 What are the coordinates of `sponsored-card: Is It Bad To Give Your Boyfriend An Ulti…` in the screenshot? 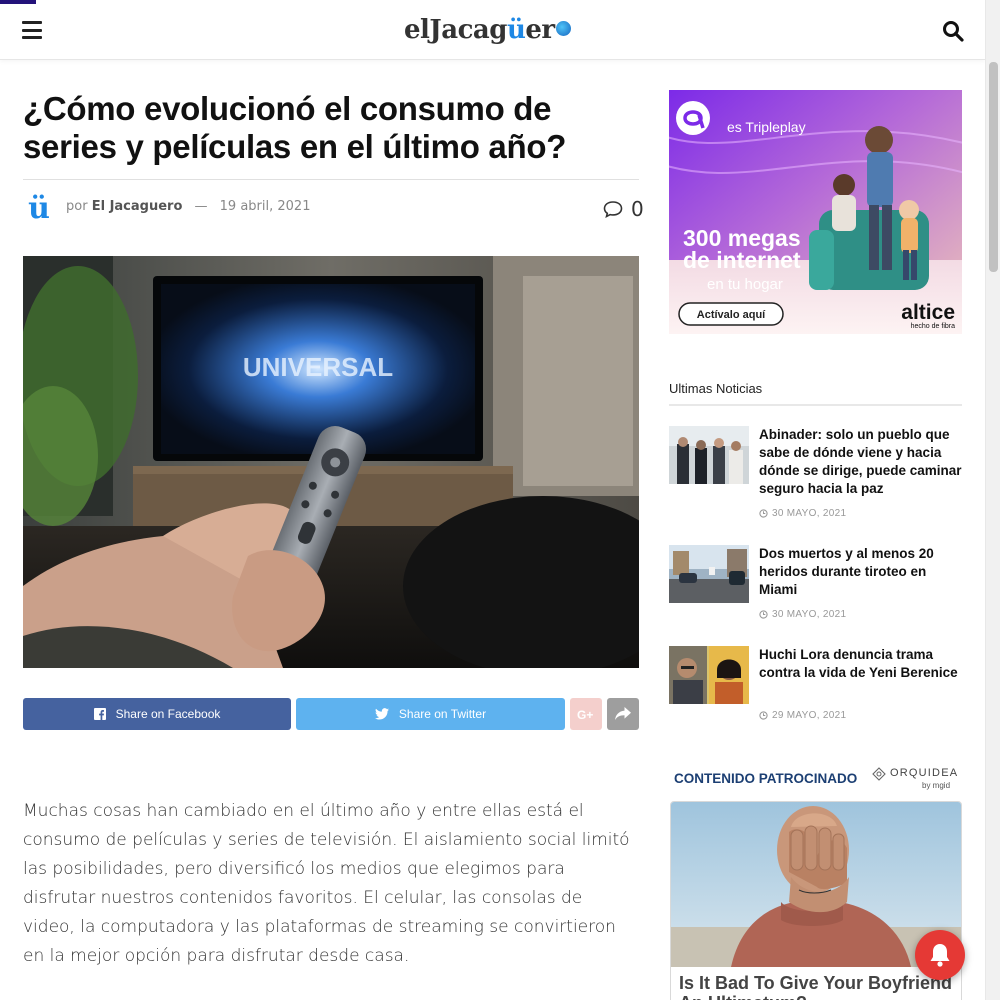 It's located at (816, 900).